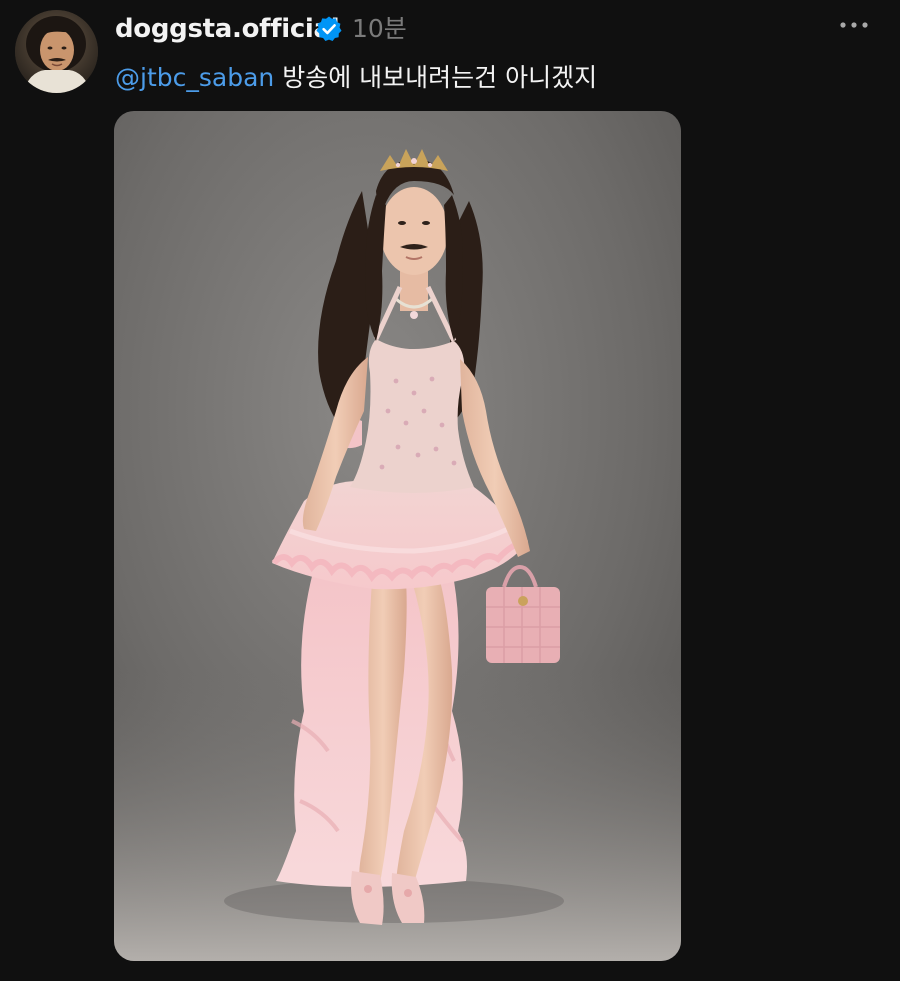 Image resolution: width=900 pixels, height=981 pixels. I want to click on avatar, so click(56, 51).